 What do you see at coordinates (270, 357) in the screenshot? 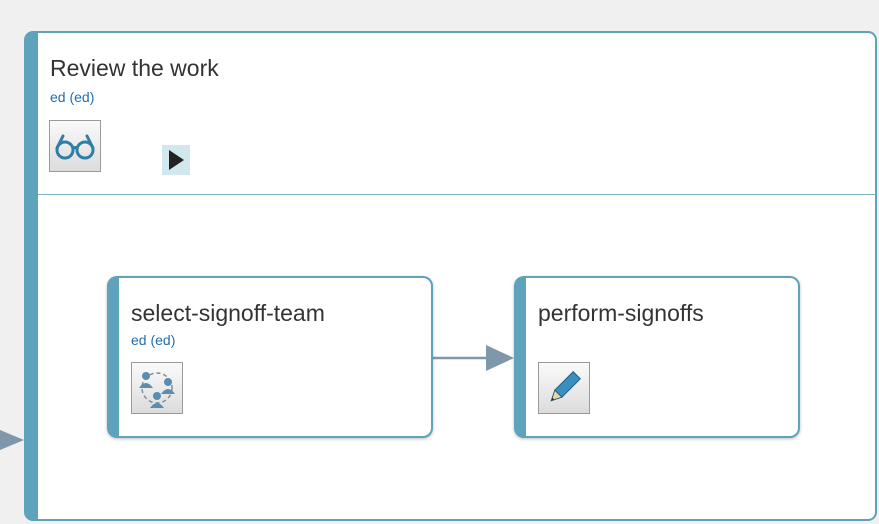
I see `task-select-signoff-team: select-signoff-team ed (ed)` at bounding box center [270, 357].